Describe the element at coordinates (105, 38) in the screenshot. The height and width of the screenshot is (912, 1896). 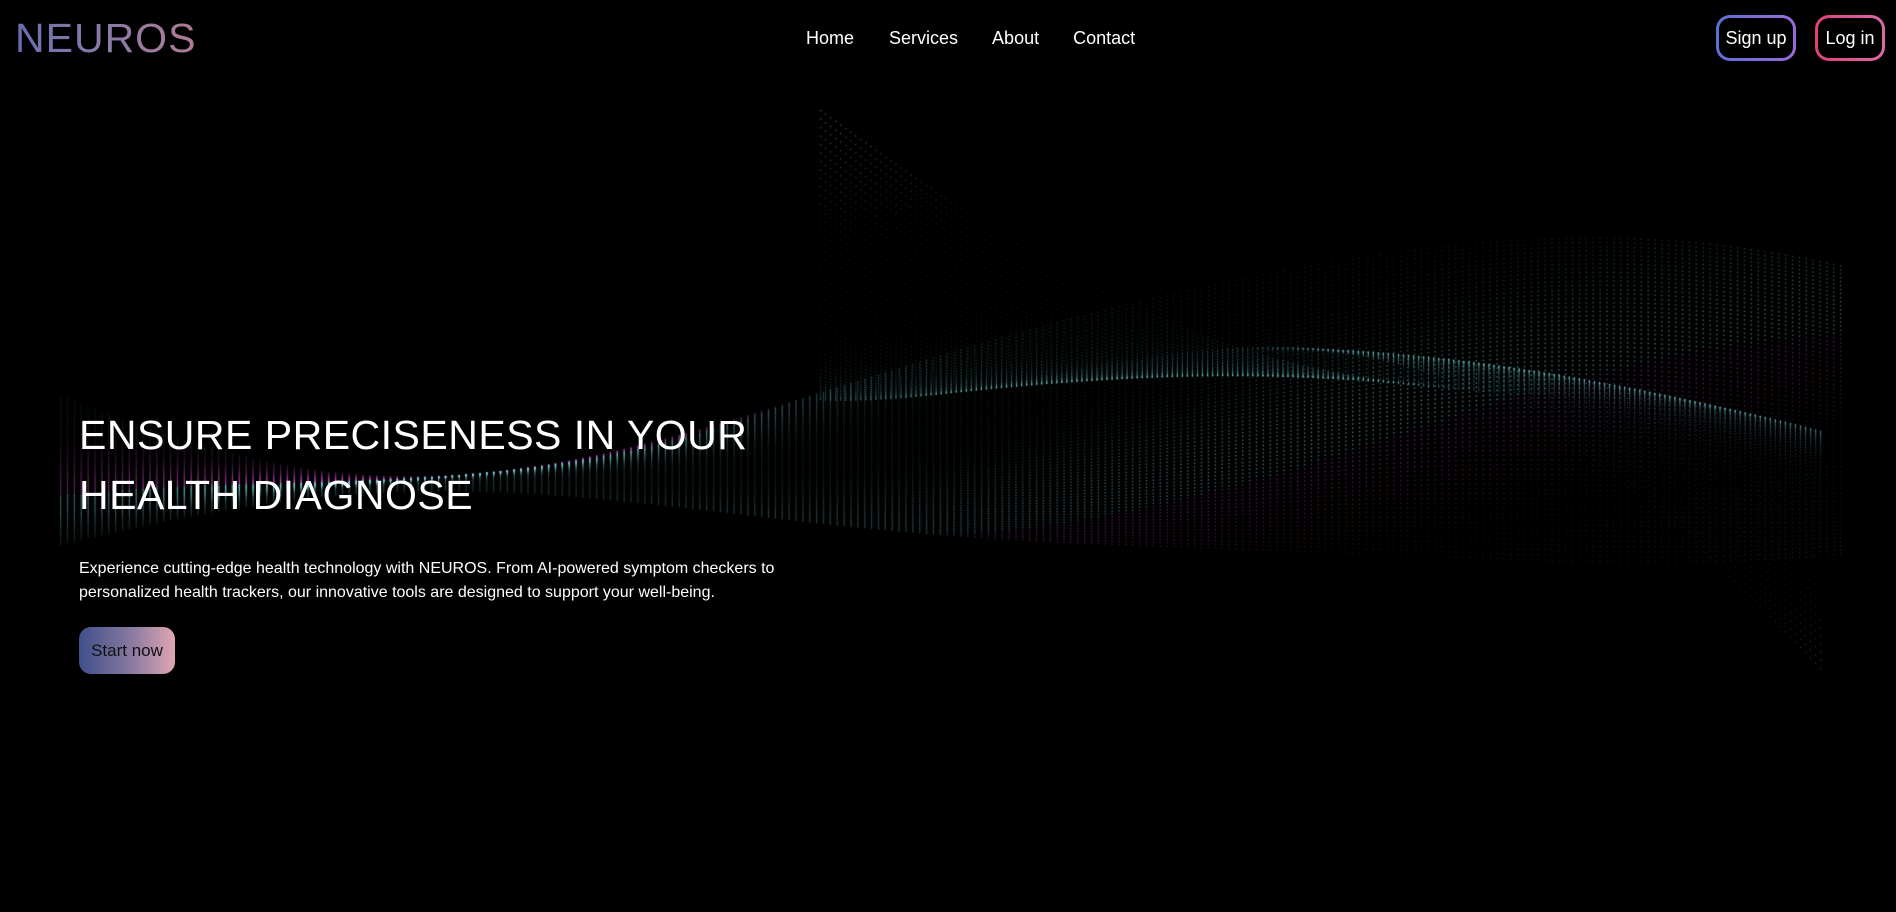
I see `brand-logo: NEUROS` at that location.